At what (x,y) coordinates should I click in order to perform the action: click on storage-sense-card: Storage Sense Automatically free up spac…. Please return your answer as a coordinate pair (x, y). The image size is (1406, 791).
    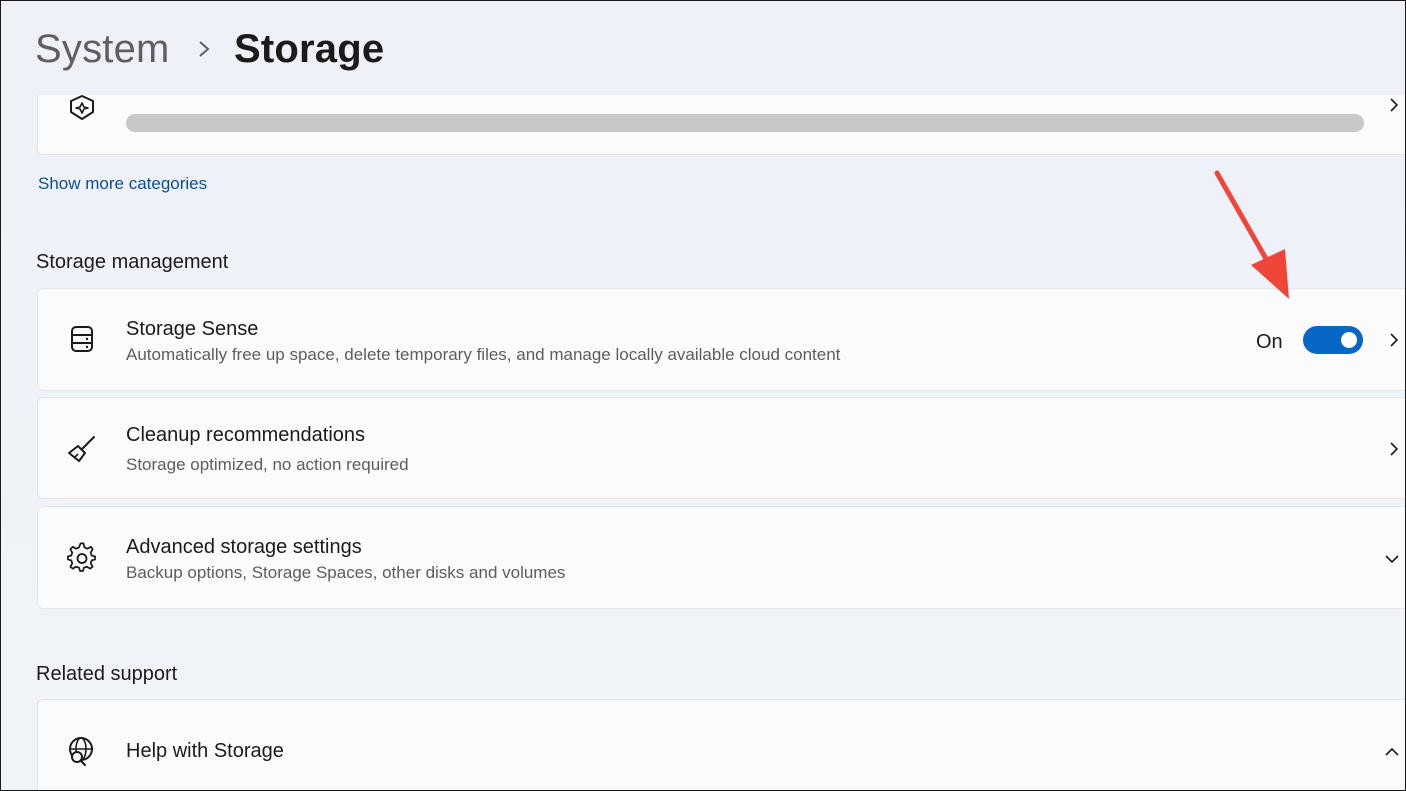
    Looking at the image, I should click on (721, 339).